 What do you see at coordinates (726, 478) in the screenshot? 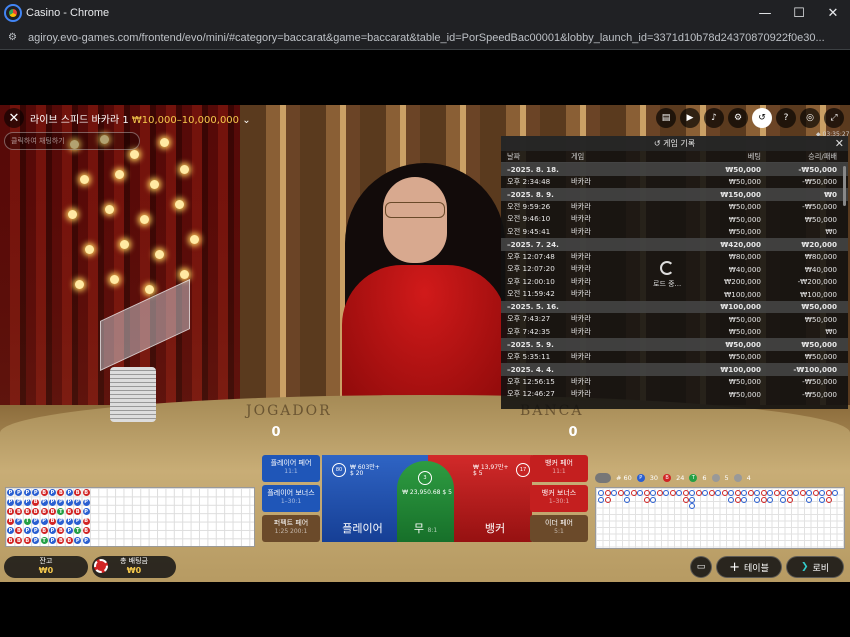
I see `player-pair-count: 5` at bounding box center [726, 478].